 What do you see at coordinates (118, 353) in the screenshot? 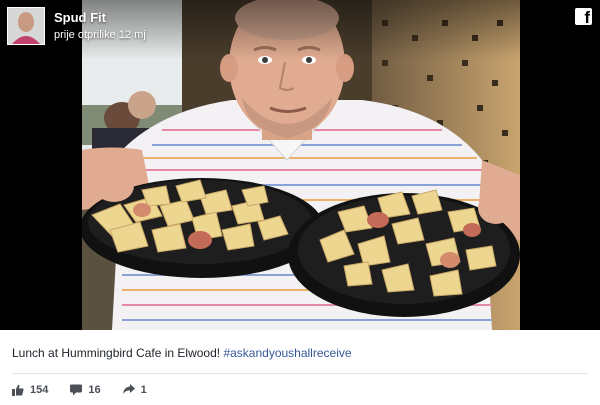
I see `caption-text: Lunch at Hummingbird Cafe in Elwood!` at bounding box center [118, 353].